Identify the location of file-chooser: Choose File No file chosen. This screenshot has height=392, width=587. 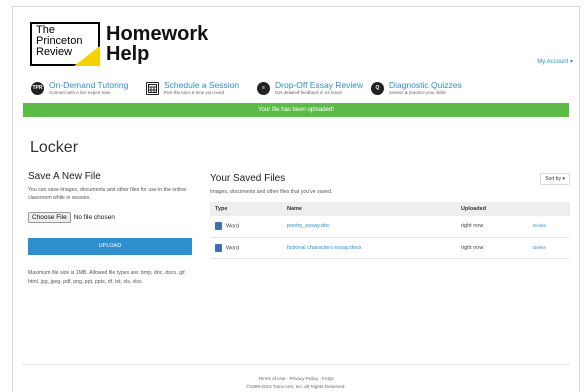
(110, 217).